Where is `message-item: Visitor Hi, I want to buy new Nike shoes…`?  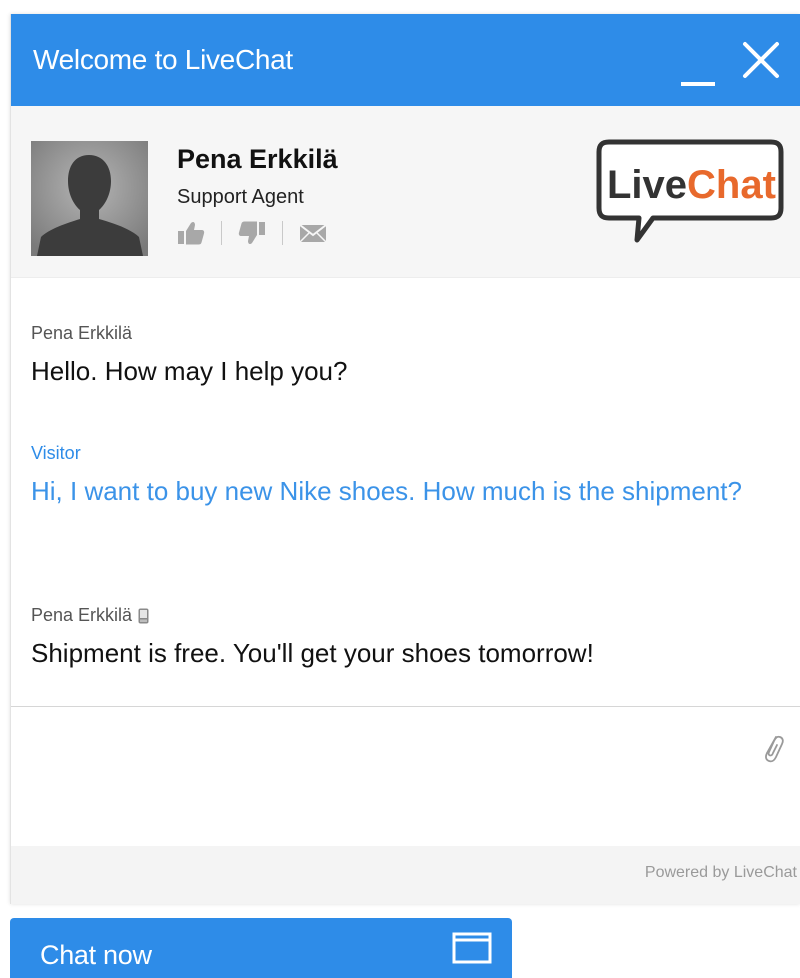
message-item: Visitor Hi, I want to buy new Nike shoes… is located at coordinates (406, 475).